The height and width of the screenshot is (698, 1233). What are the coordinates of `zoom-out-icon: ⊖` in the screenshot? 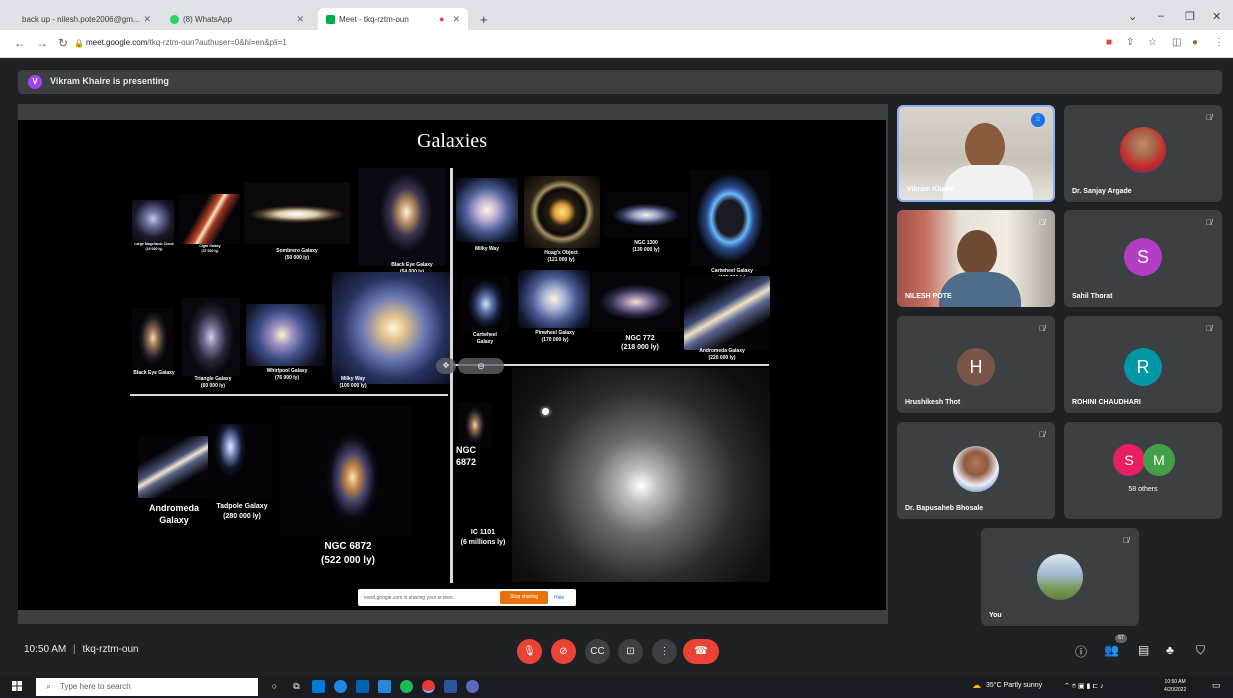 It's located at (481, 366).